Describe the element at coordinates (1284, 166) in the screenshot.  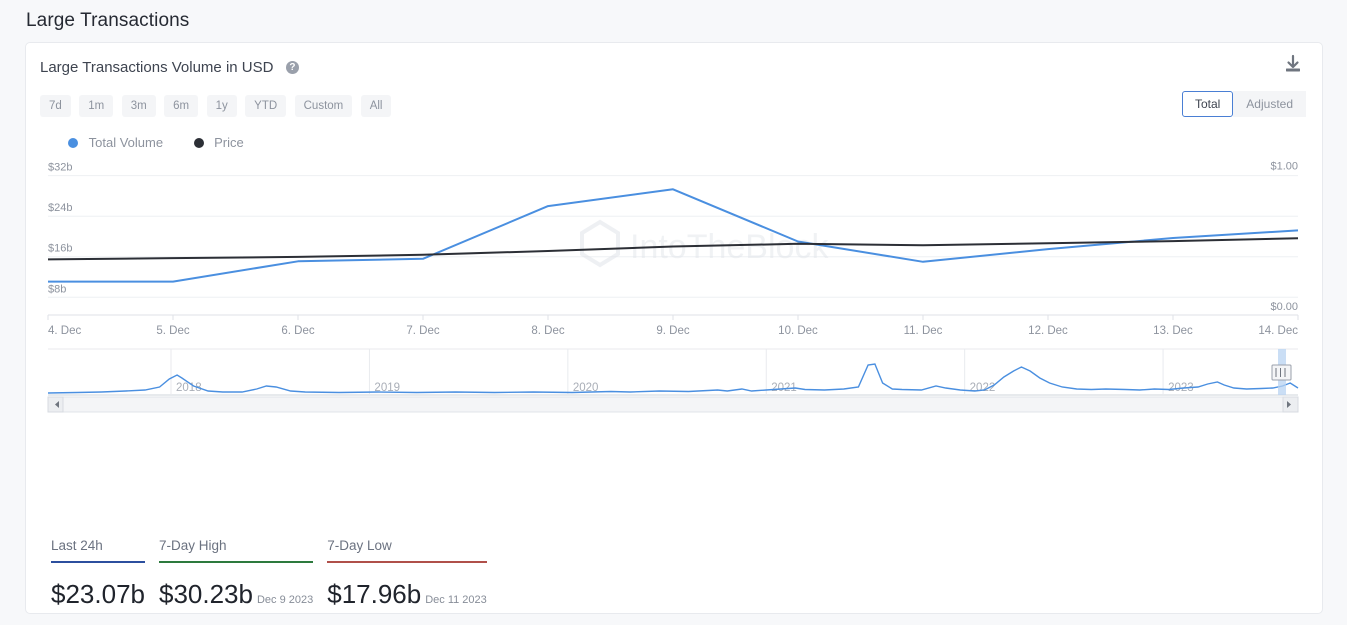
I see `y-axis-right-tick: $1.00` at that location.